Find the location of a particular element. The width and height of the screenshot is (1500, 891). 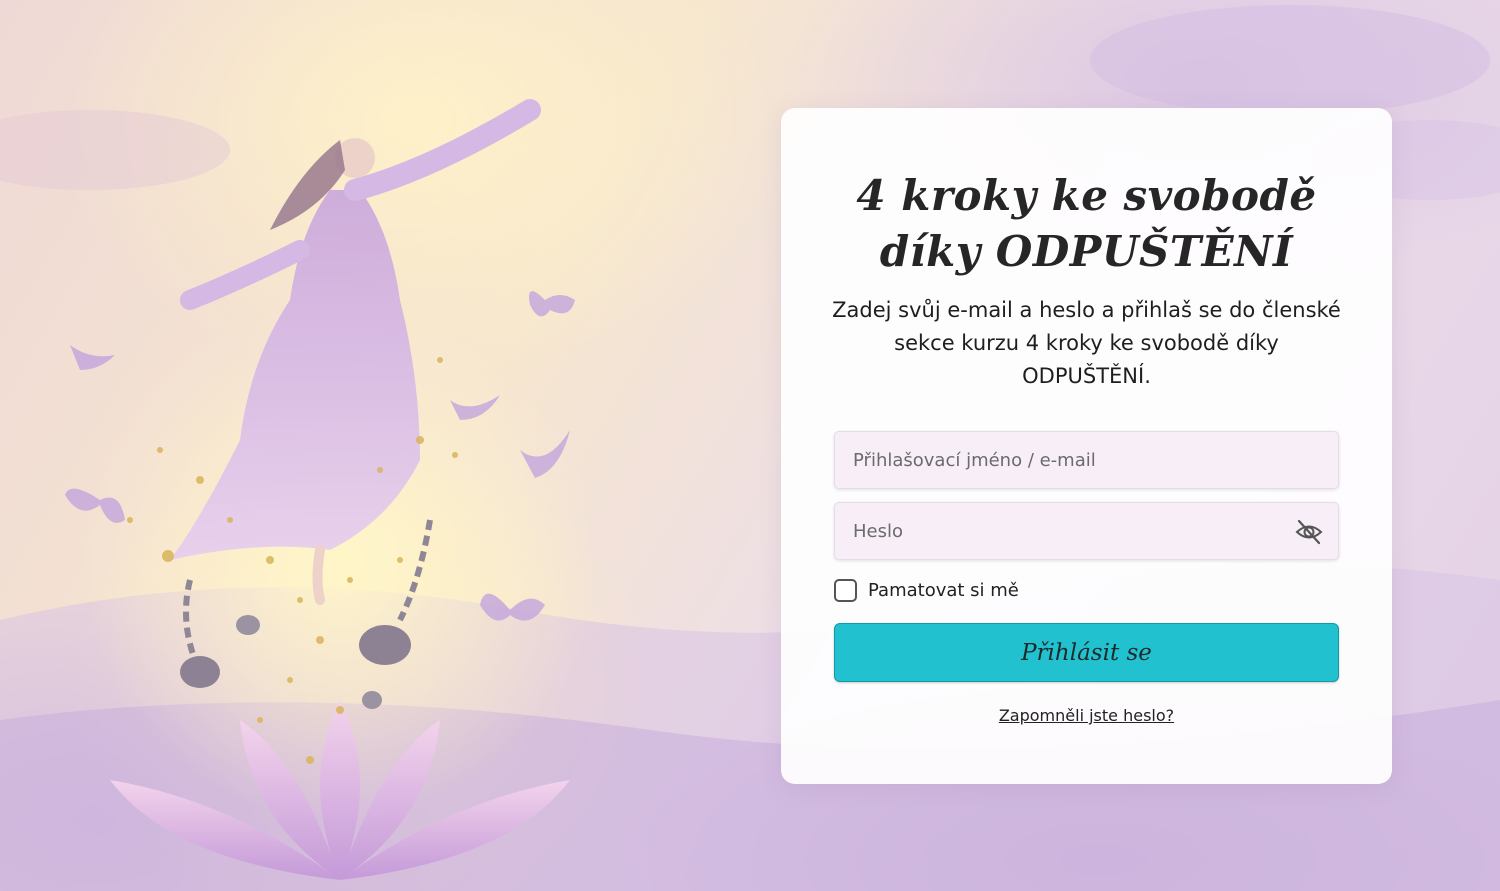

password-input is located at coordinates (1086, 531).